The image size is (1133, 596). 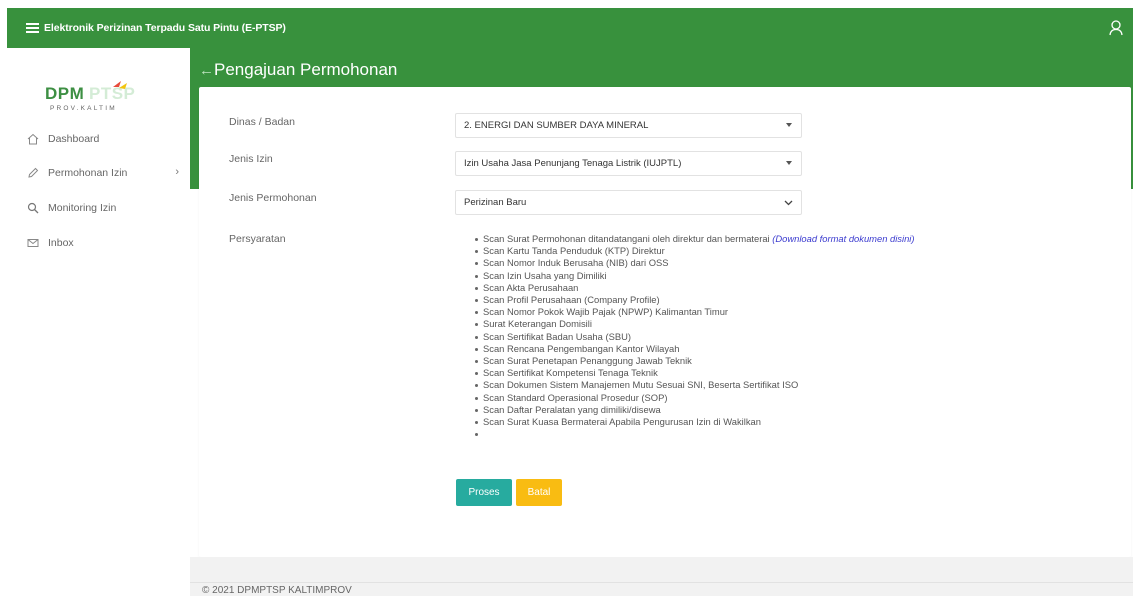 What do you see at coordinates (539, 492) in the screenshot?
I see `batal-button: Batal` at bounding box center [539, 492].